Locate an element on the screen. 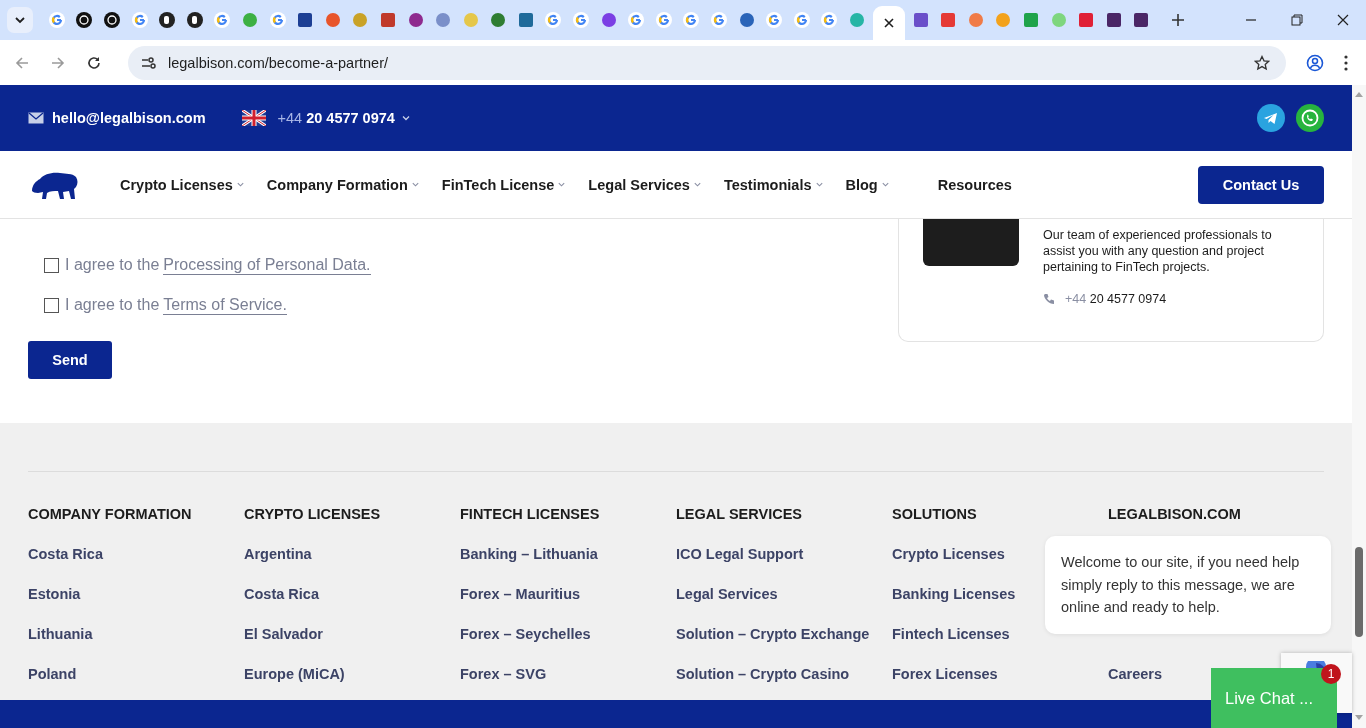 This screenshot has height=728, width=1366. back-icon is located at coordinates (22, 62).